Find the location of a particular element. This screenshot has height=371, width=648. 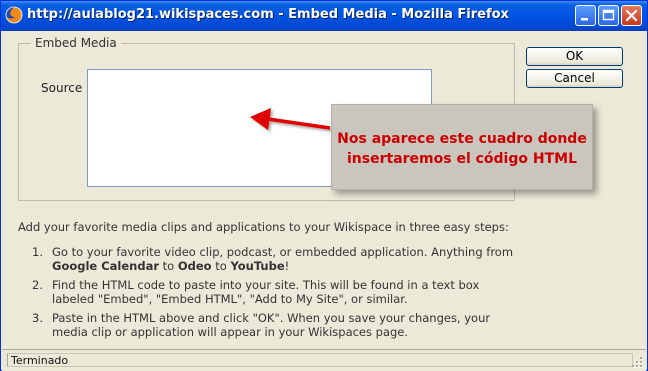

status-text: Terminado is located at coordinates (320, 360).